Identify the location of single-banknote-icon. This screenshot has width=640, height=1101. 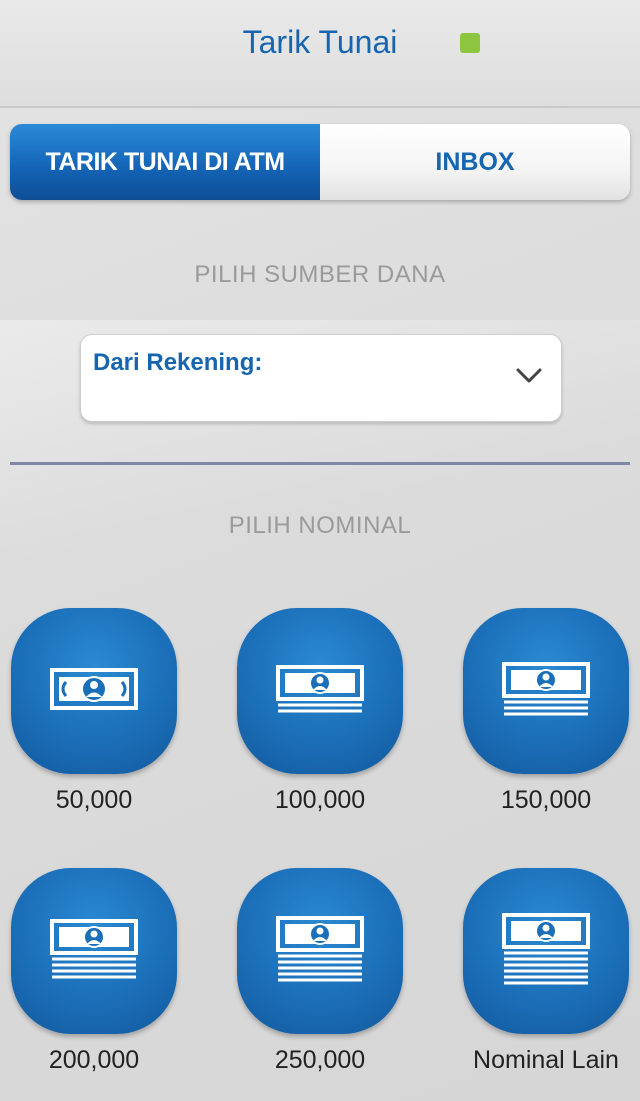
(94, 689).